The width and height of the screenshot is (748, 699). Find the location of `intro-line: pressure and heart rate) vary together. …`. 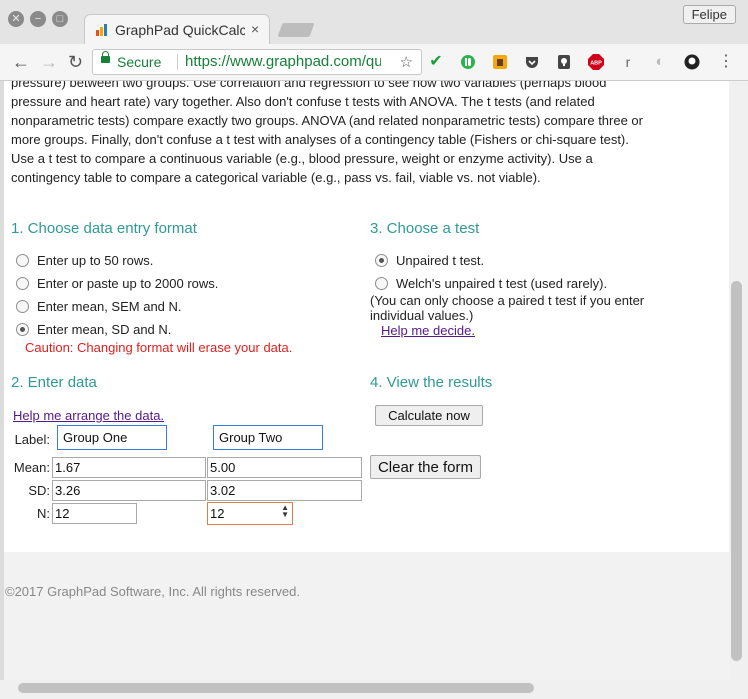

intro-line: pressure and heart rate) vary together. … is located at coordinates (303, 101).